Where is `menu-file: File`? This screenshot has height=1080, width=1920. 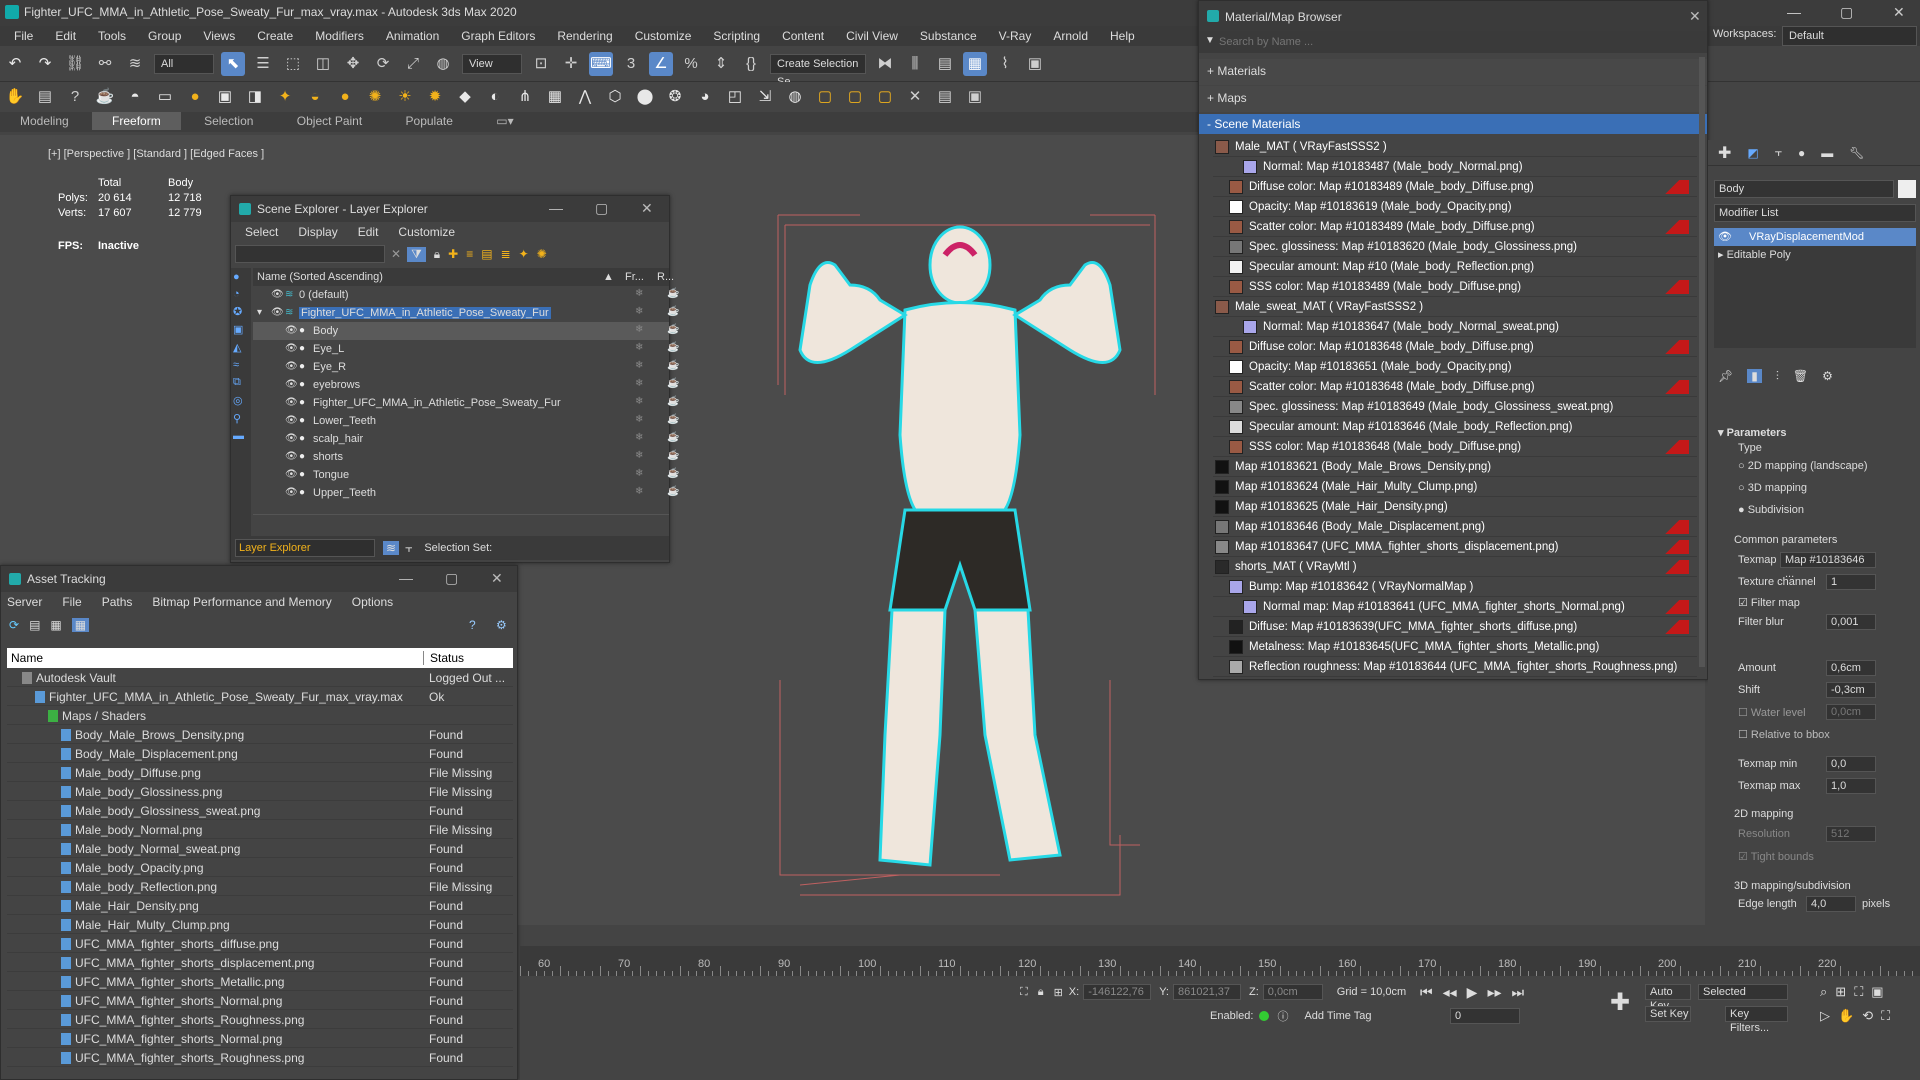 menu-file: File is located at coordinates (23, 36).